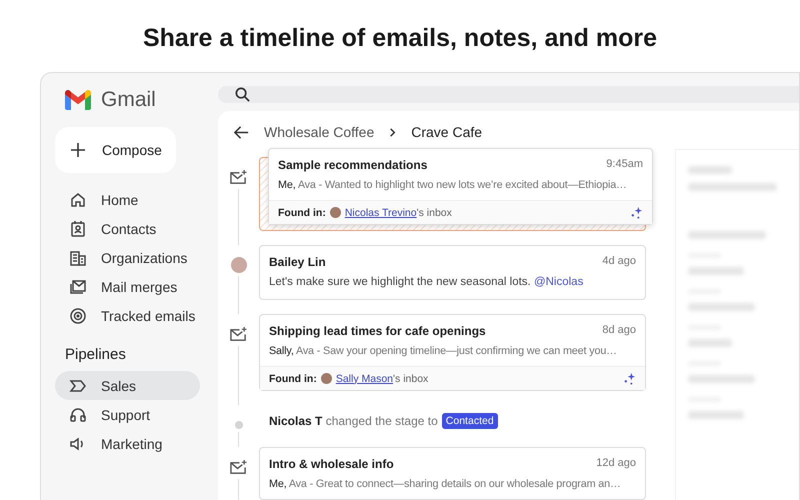 This screenshot has width=800, height=500. What do you see at coordinates (446, 132) in the screenshot?
I see `breadcrumb-item: Crave Cafe` at bounding box center [446, 132].